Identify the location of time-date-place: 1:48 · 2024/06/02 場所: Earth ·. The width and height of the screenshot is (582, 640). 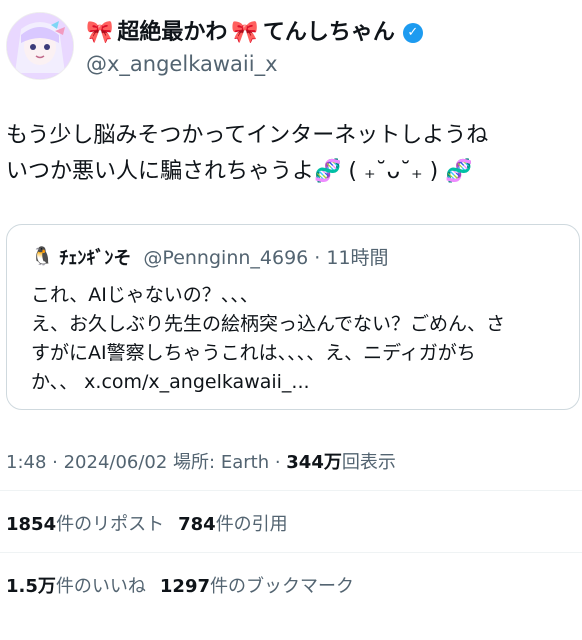
(146, 462).